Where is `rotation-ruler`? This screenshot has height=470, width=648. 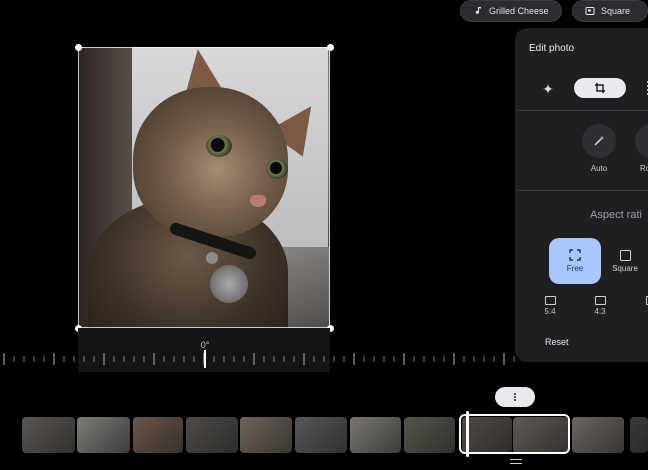
rotation-ruler is located at coordinates (257, 359).